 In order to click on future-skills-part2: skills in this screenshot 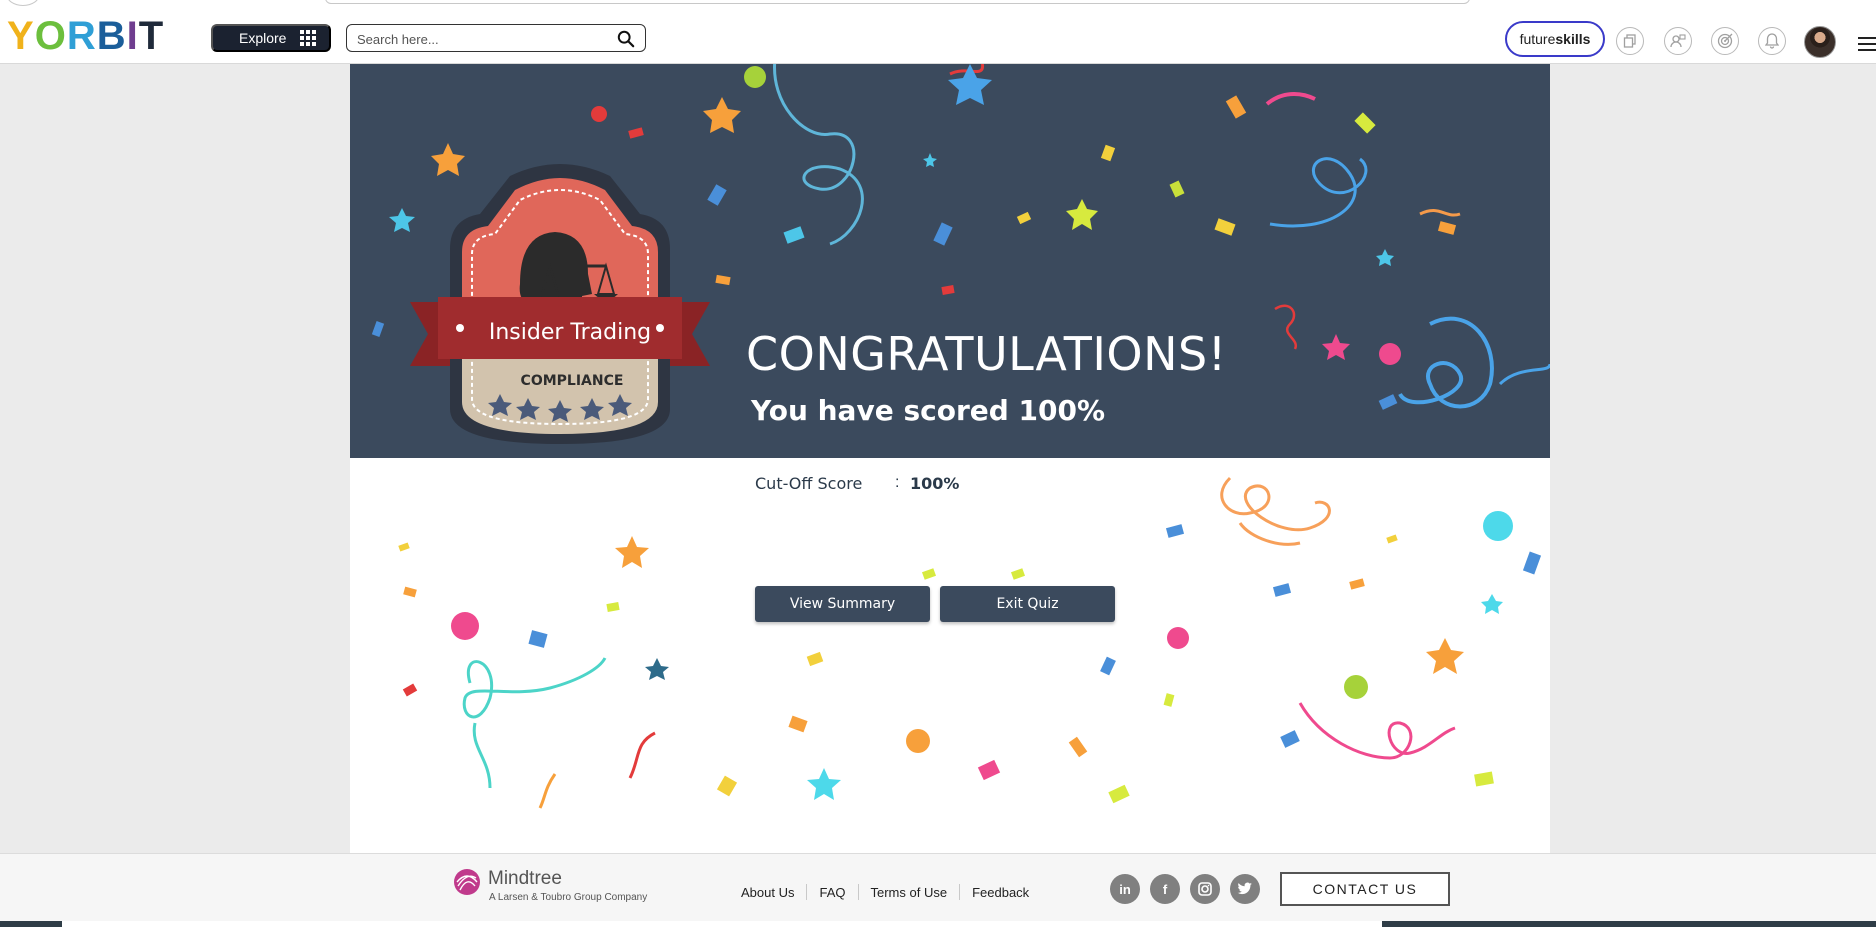, I will do `click(1573, 39)`.